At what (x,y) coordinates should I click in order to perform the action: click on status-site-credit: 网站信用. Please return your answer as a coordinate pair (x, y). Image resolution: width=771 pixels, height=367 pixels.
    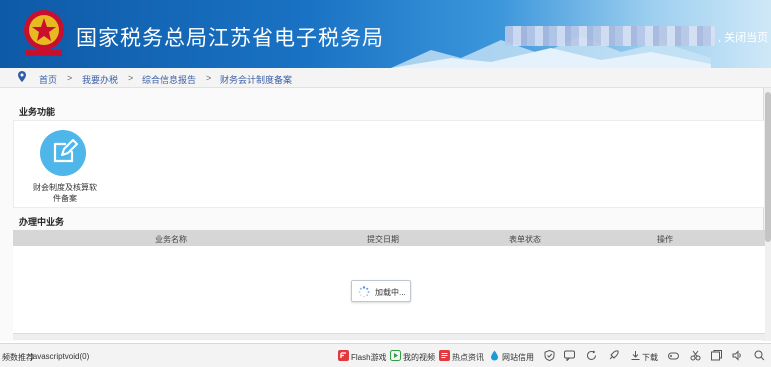
    Looking at the image, I should click on (518, 357).